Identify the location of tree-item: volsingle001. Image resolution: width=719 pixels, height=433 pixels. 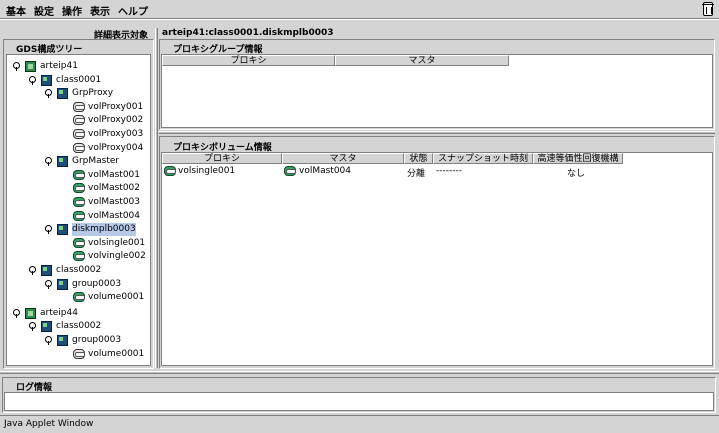
(116, 243).